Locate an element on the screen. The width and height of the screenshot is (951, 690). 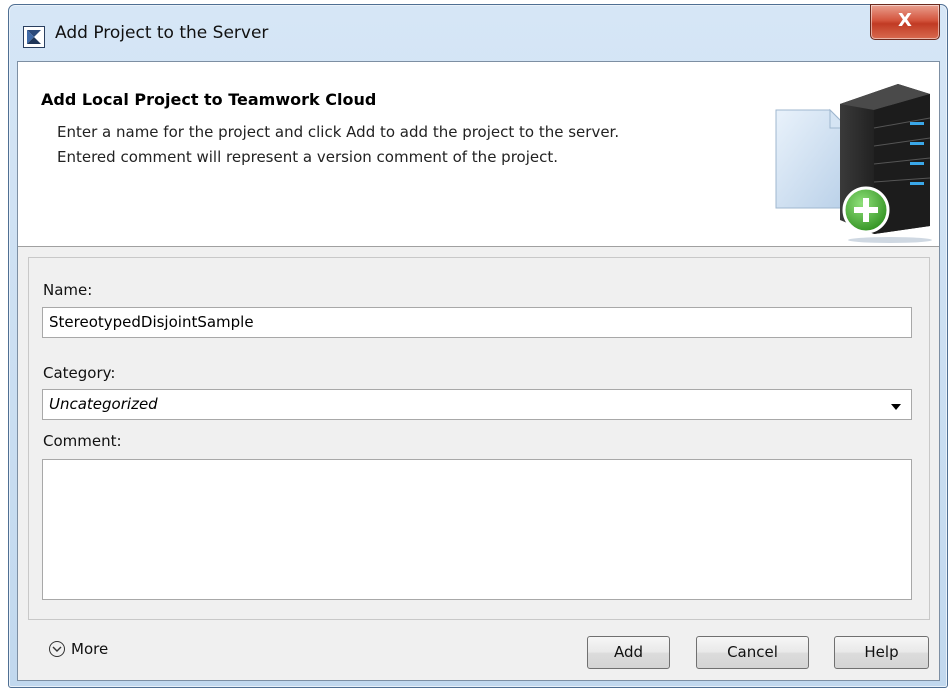
cancel-button: Cancel is located at coordinates (752, 652).